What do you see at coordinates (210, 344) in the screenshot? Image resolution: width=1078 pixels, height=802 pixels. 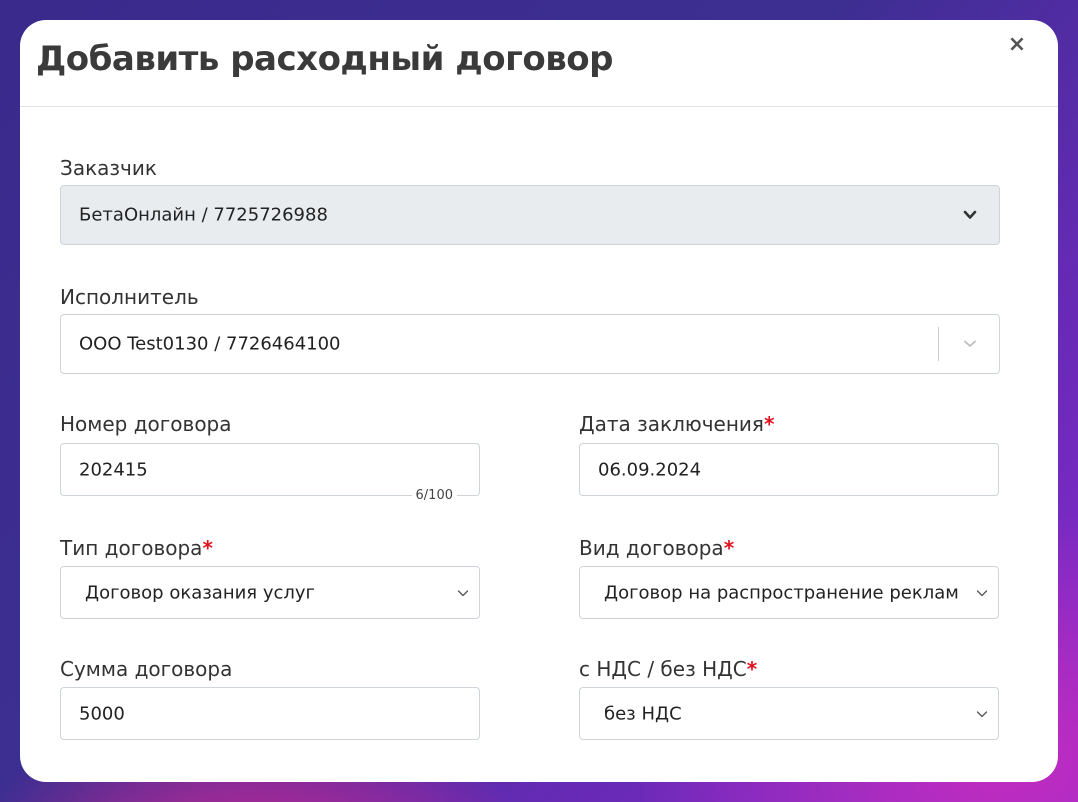 I see `contractor-value: ООО Test0130 / 7726464100` at bounding box center [210, 344].